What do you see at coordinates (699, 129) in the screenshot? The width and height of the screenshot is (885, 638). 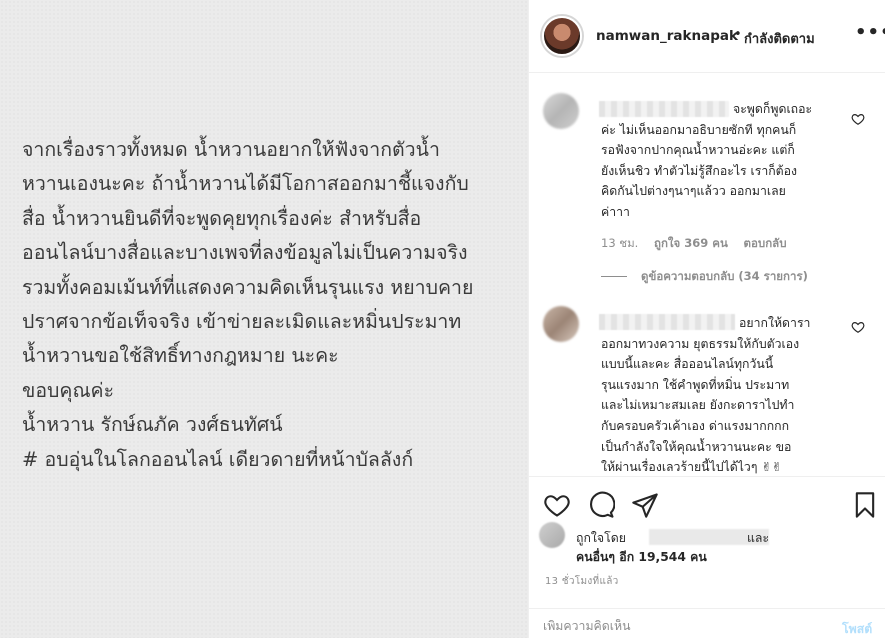 I see `comment-line: ค่ะ ไม่เห็นออกมาอธิบายซักที ทุกคนก็` at bounding box center [699, 129].